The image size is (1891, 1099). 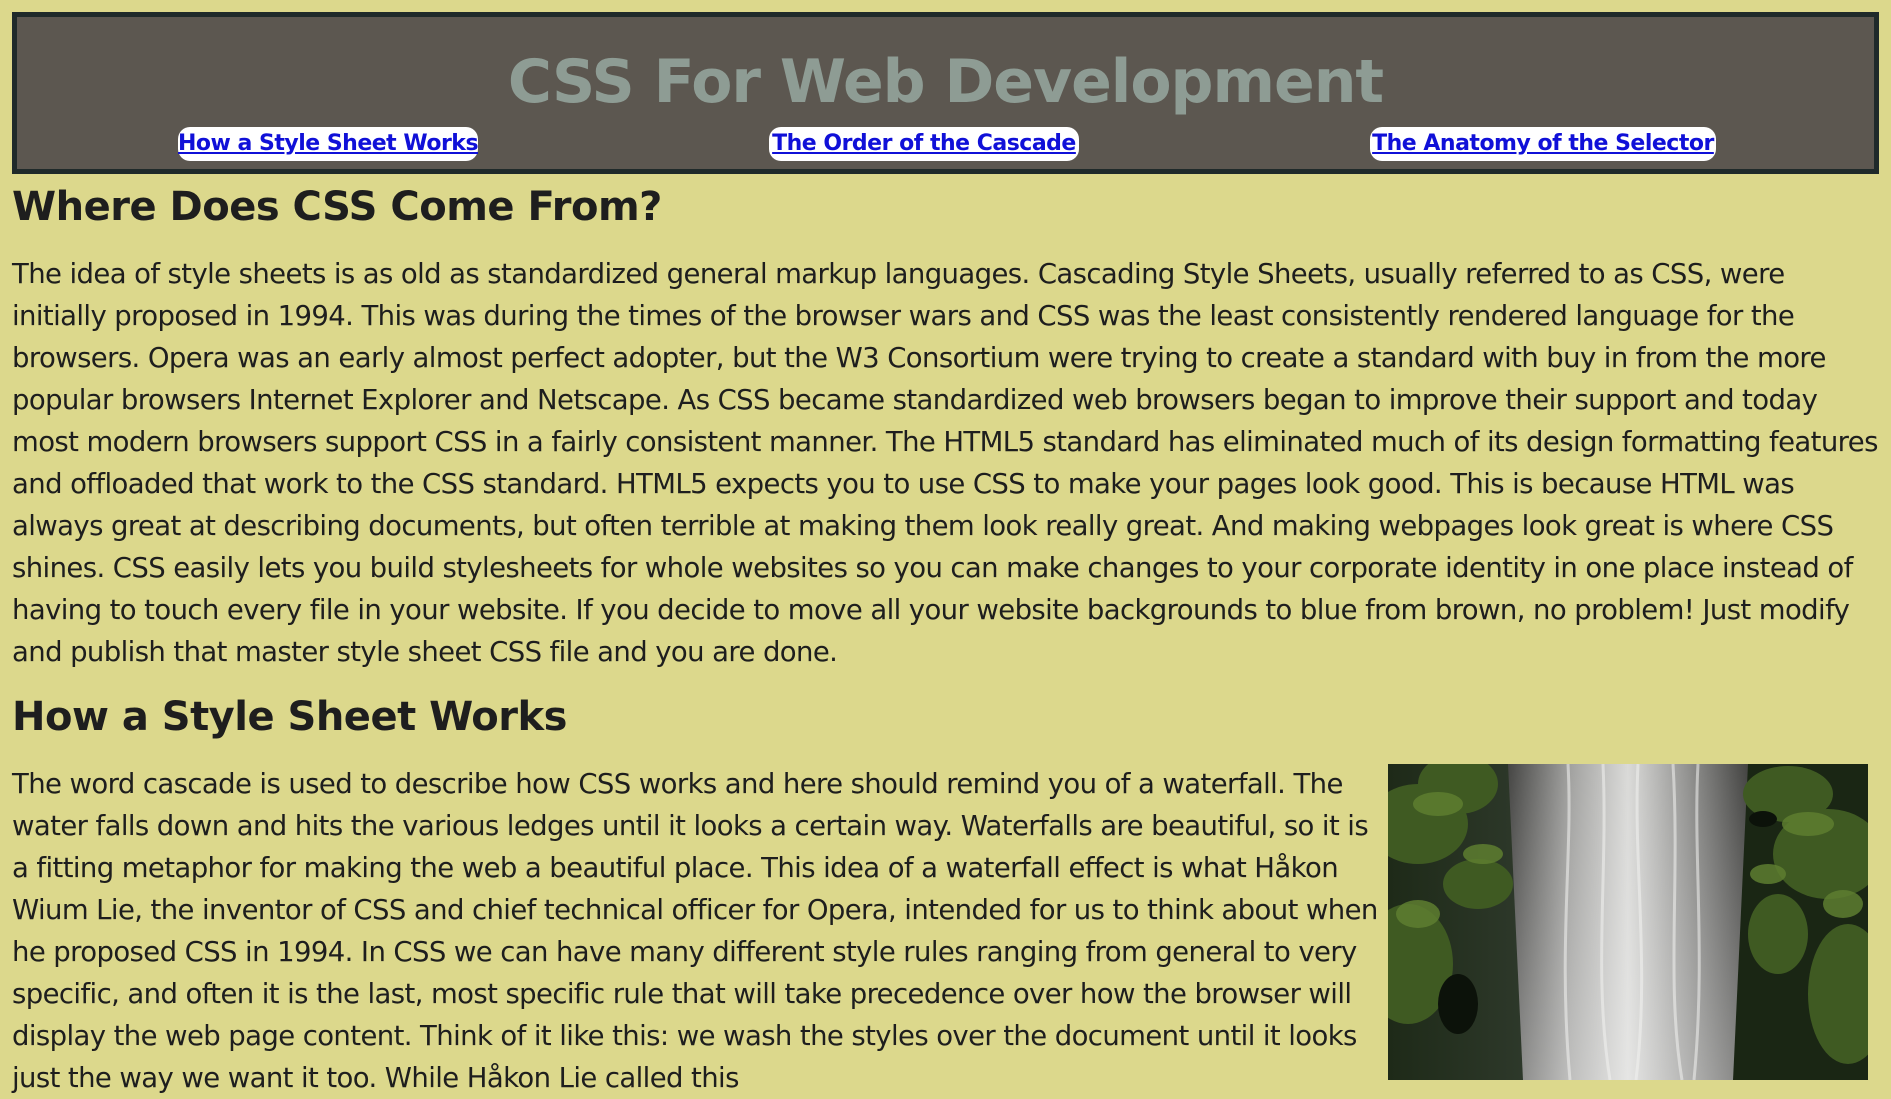 I want to click on waterfall-image, so click(x=1628, y=922).